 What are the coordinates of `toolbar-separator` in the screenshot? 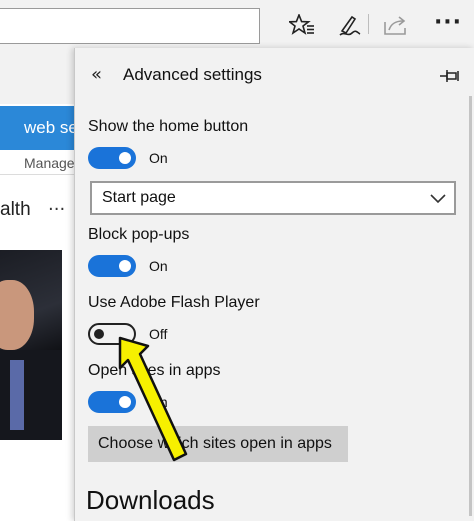 It's located at (368, 24).